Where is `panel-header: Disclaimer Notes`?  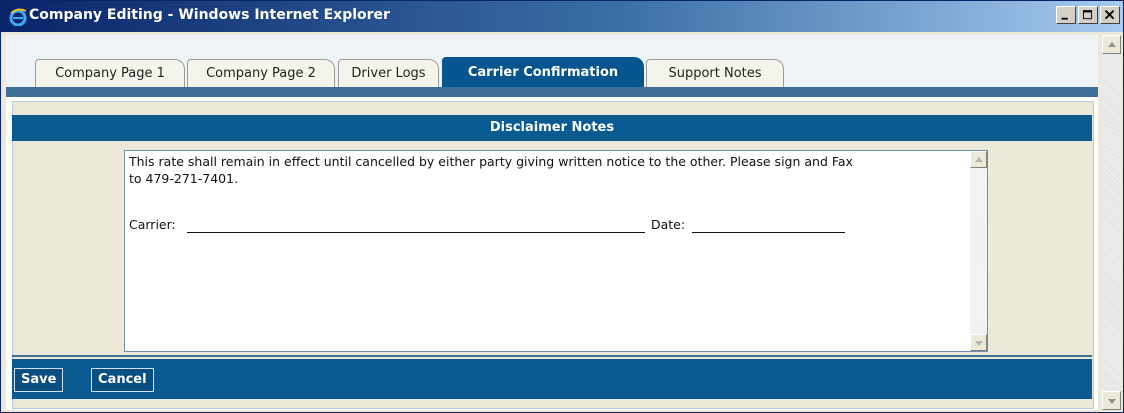
panel-header: Disclaimer Notes is located at coordinates (552, 128).